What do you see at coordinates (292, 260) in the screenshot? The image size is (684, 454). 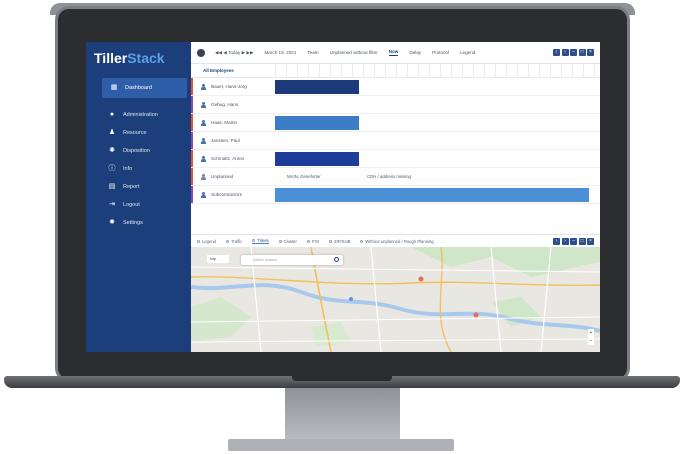 I see `map-search-input: Search location` at bounding box center [292, 260].